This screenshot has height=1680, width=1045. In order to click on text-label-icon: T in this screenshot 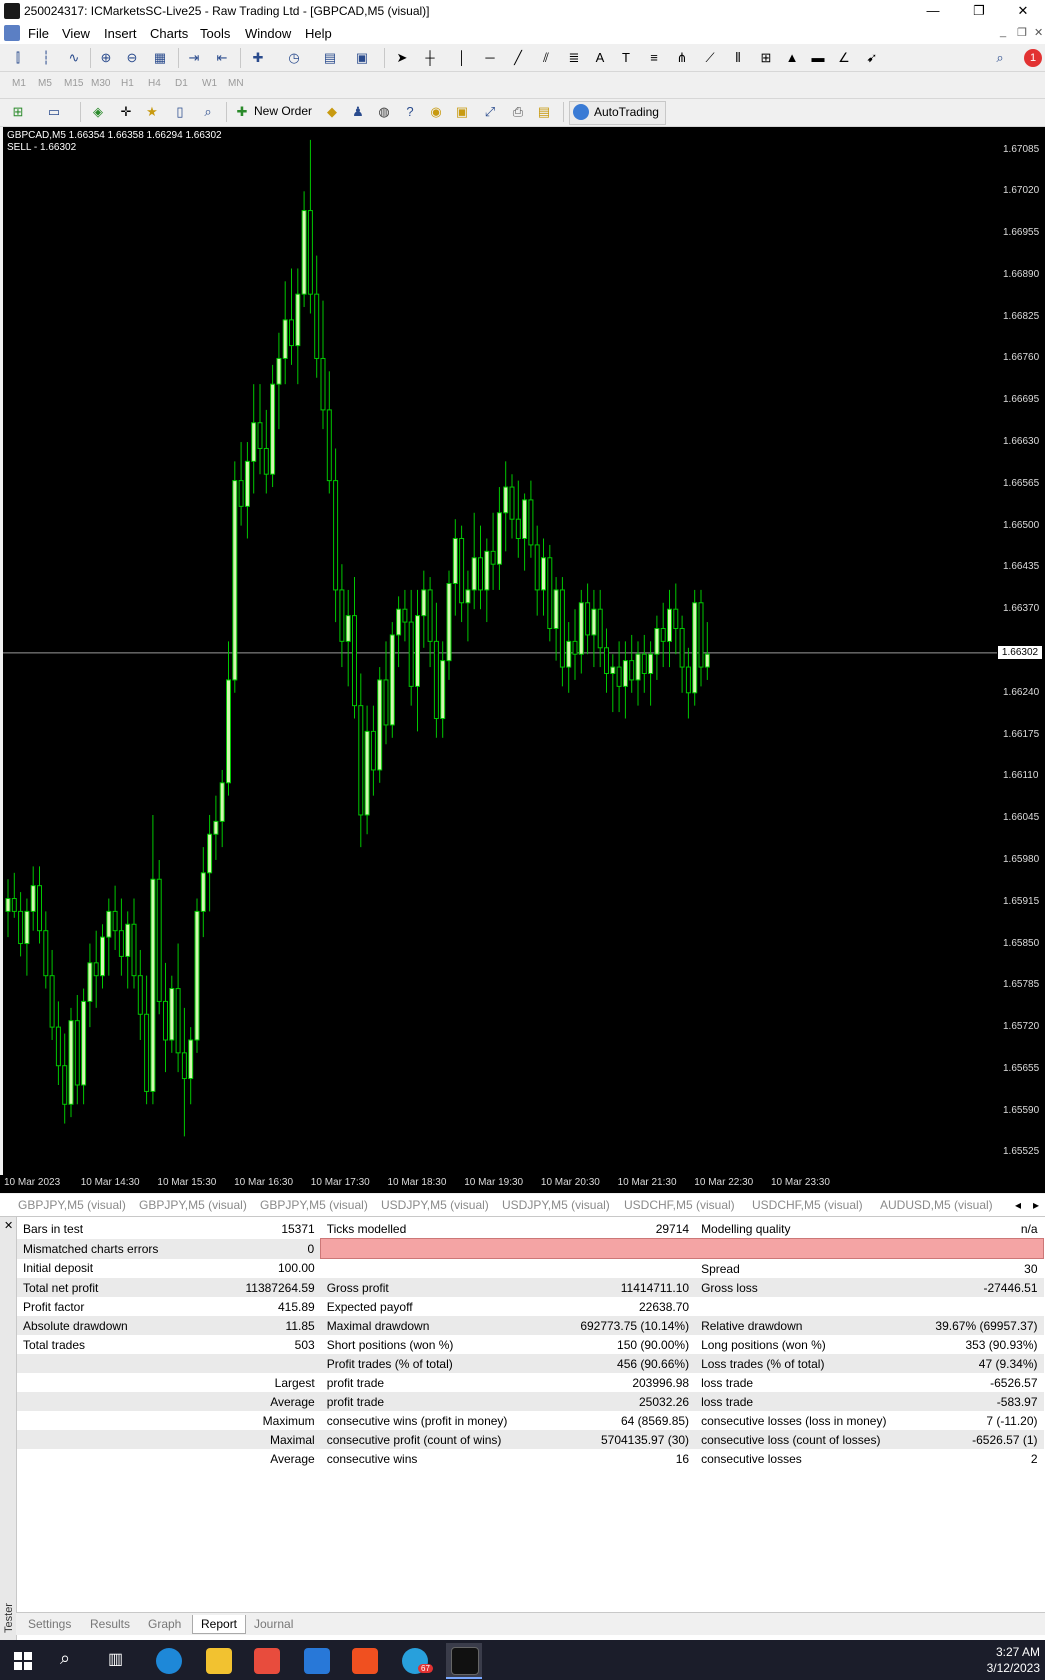, I will do `click(626, 58)`.